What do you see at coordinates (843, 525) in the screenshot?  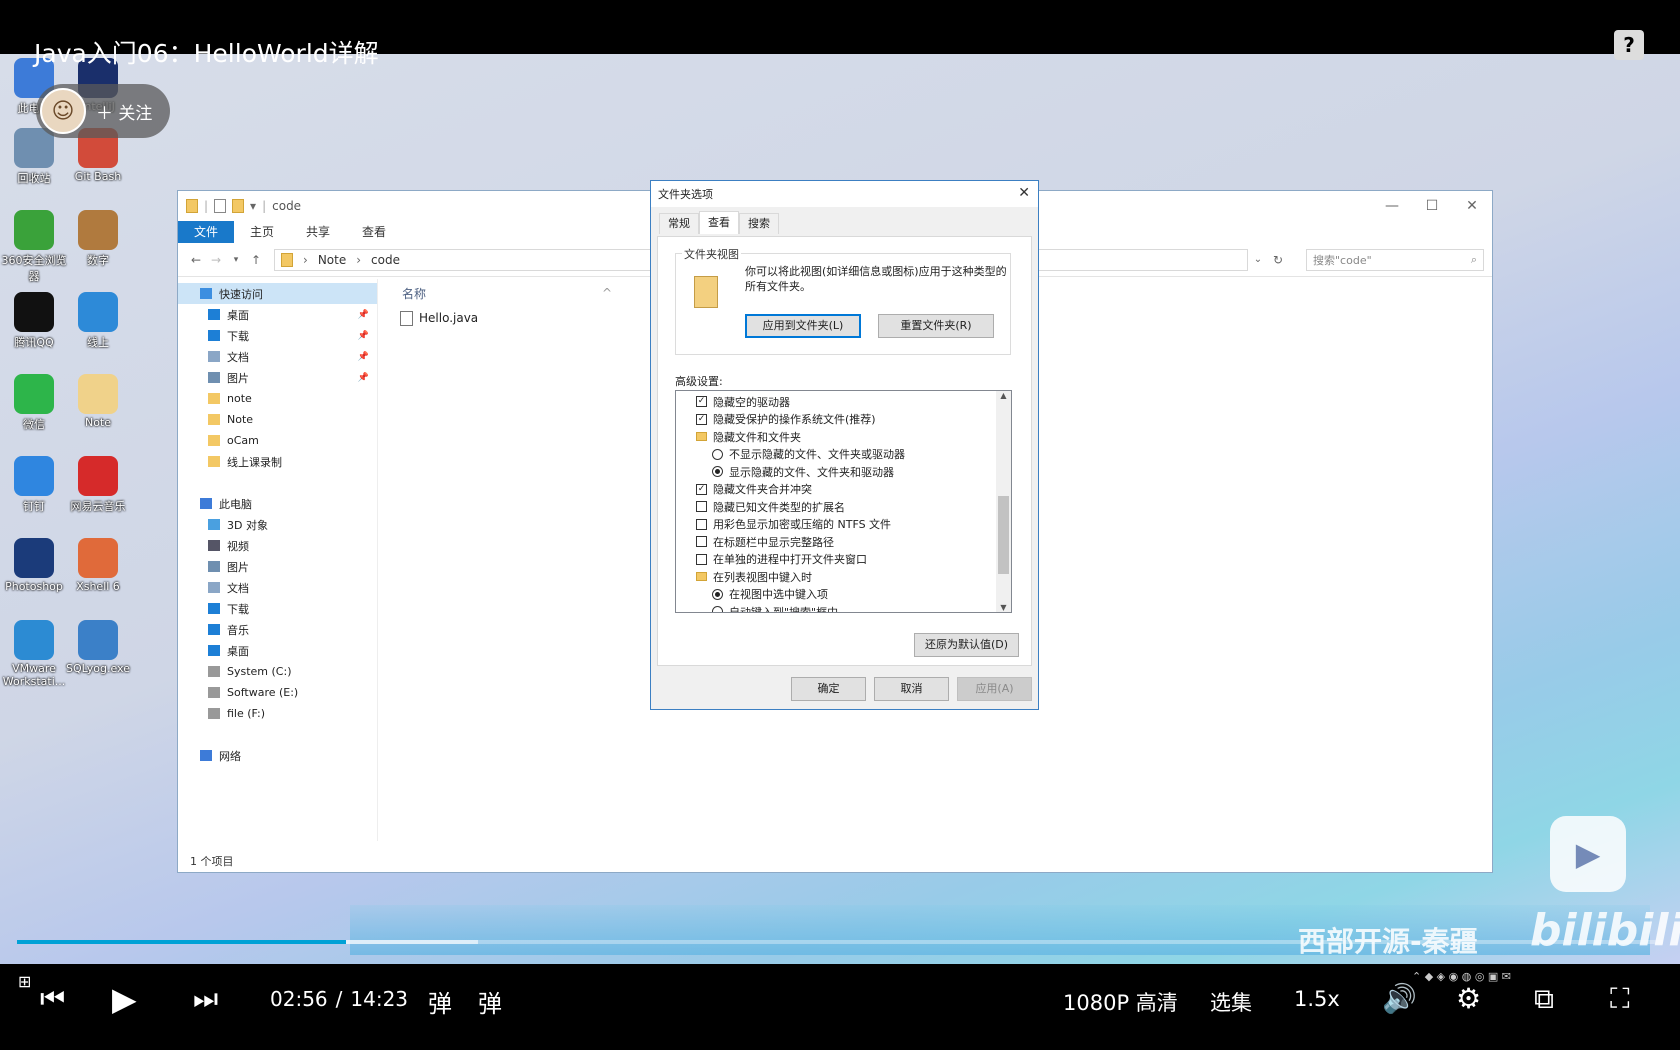 I see `advanced-setting-row: 用彩色显示加密或压缩的 NTFS 文件` at bounding box center [843, 525].